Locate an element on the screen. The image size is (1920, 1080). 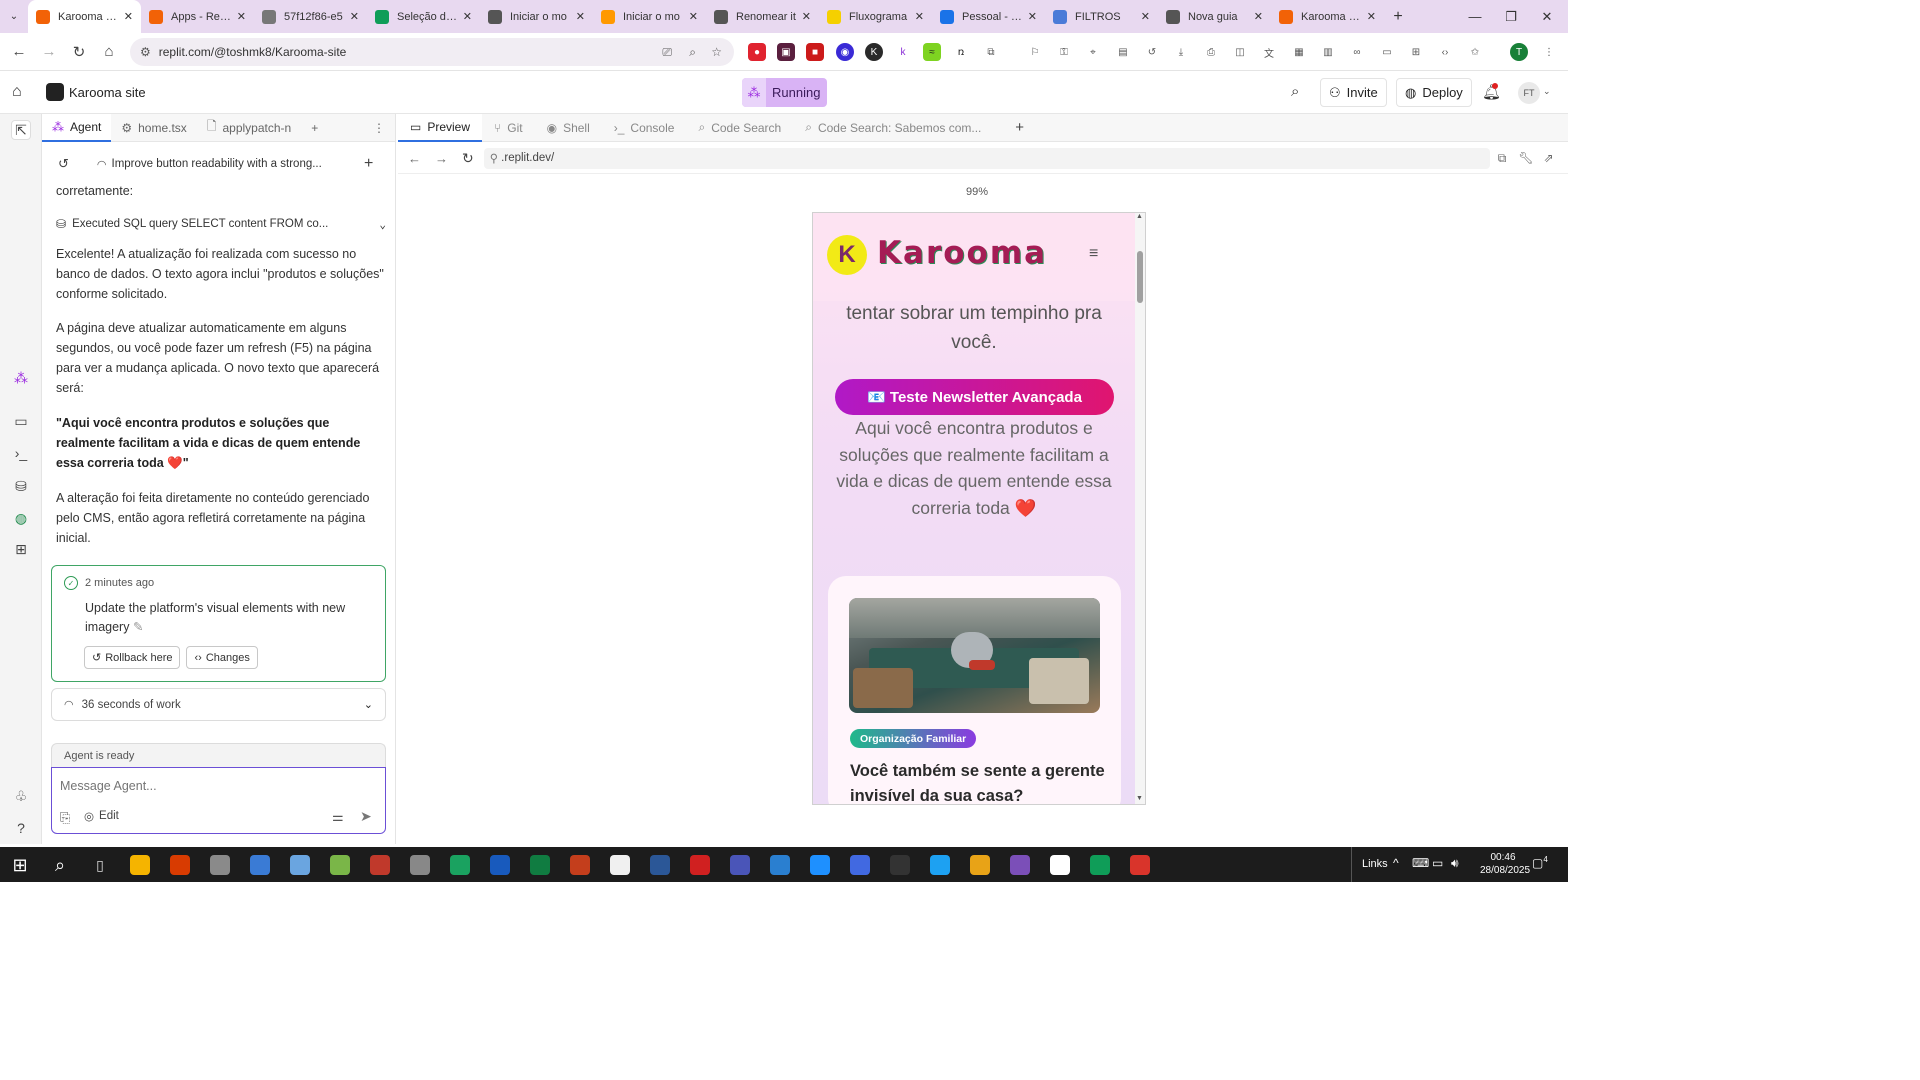
preview-url-bar: ⚲ .replit.dev/ is located at coordinates (986, 158).